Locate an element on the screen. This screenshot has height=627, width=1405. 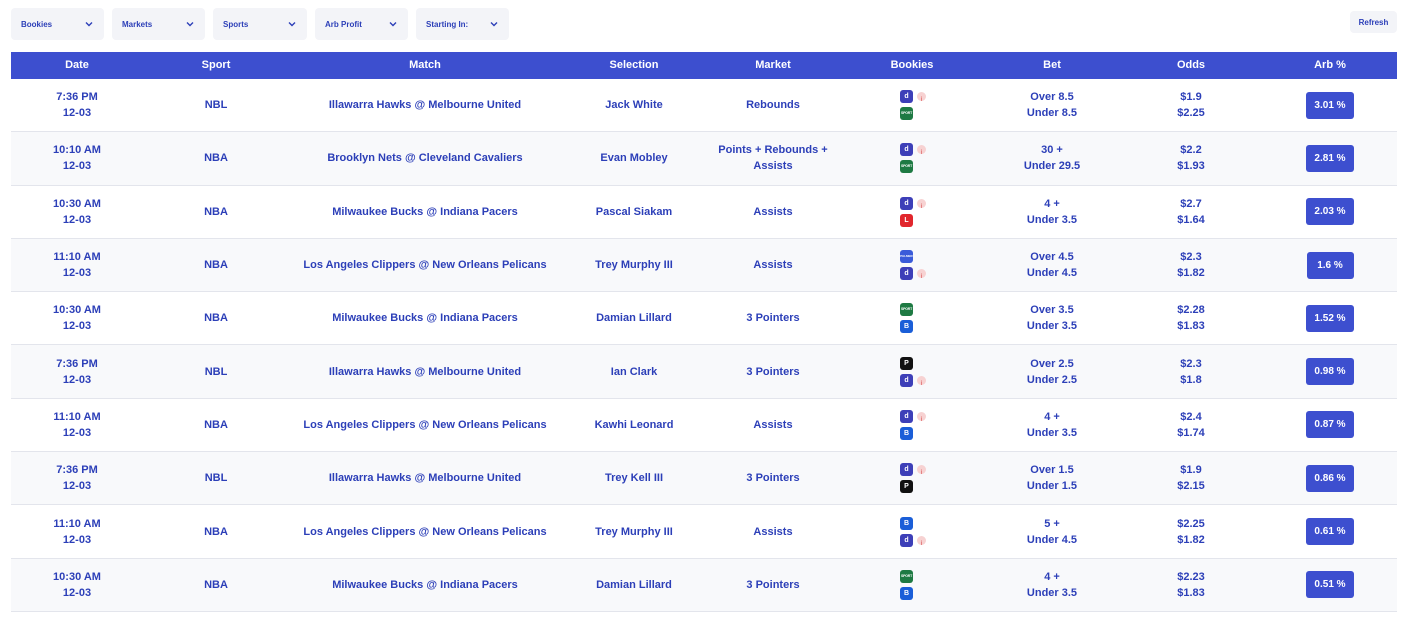
column-header-selection: Selection is located at coordinates (634, 65).